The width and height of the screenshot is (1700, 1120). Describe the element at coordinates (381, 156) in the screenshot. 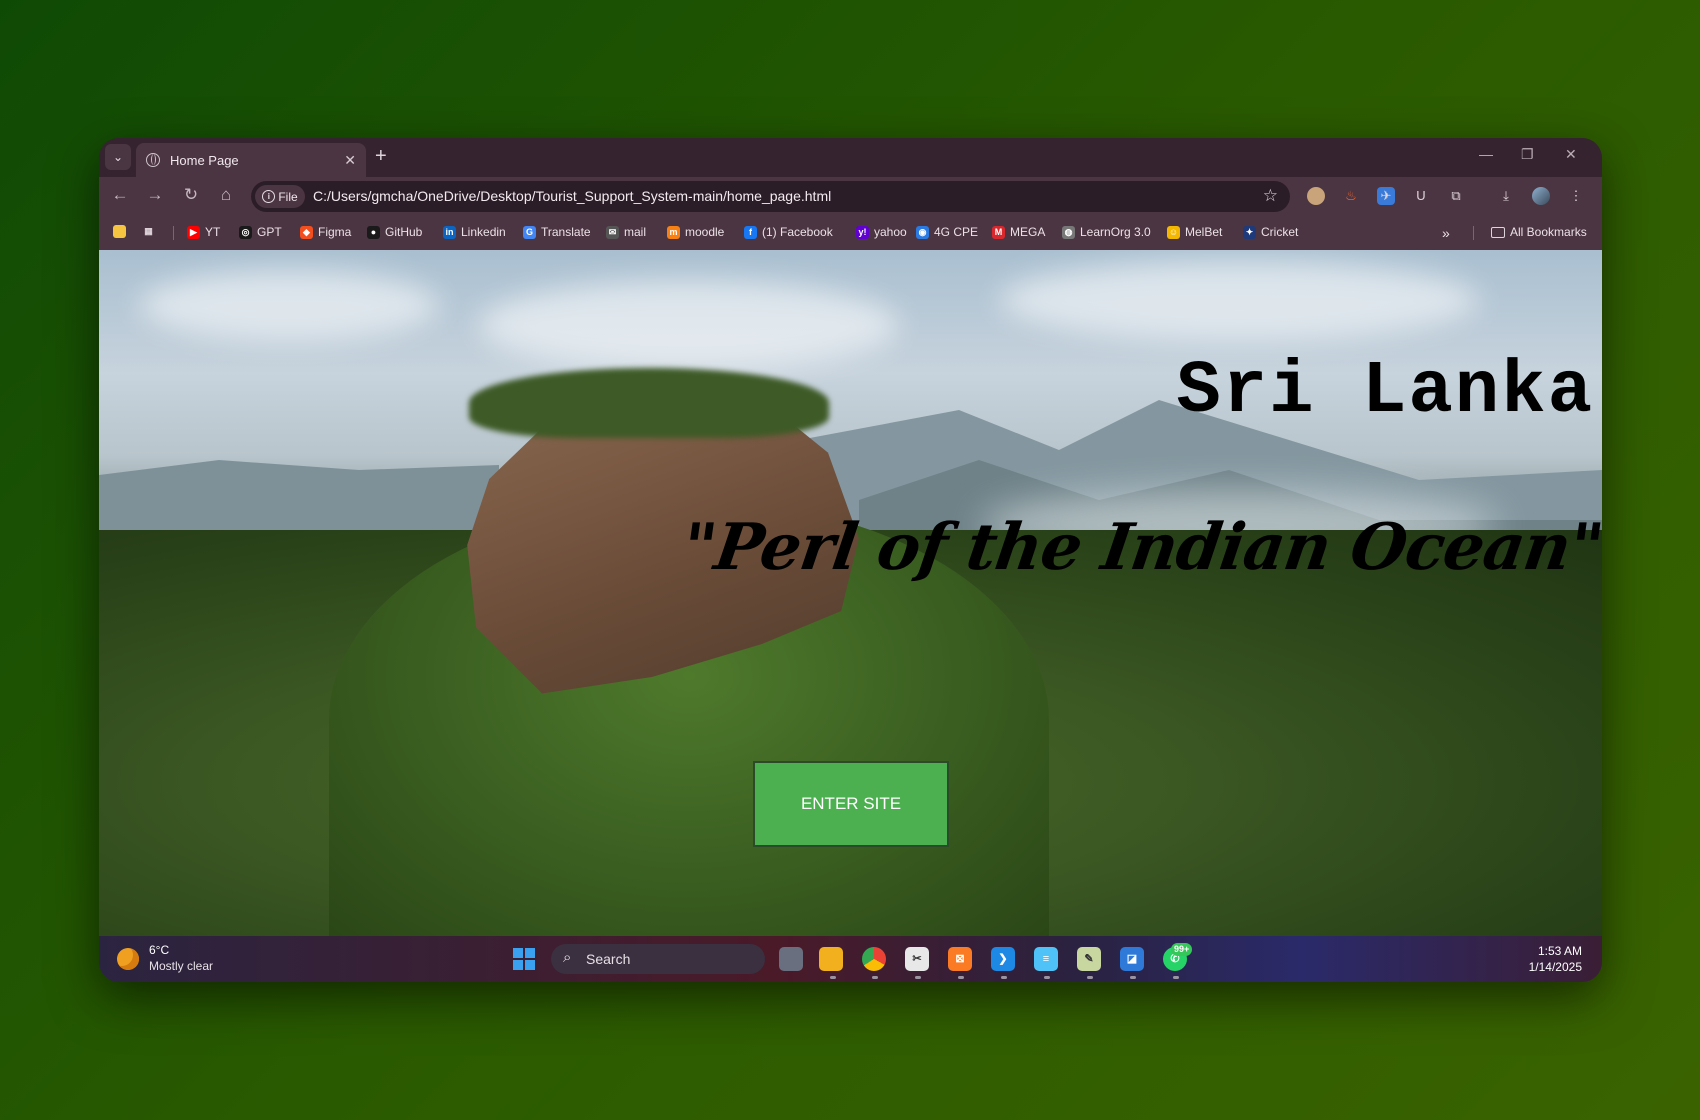

I see `new-tab-button: +` at that location.